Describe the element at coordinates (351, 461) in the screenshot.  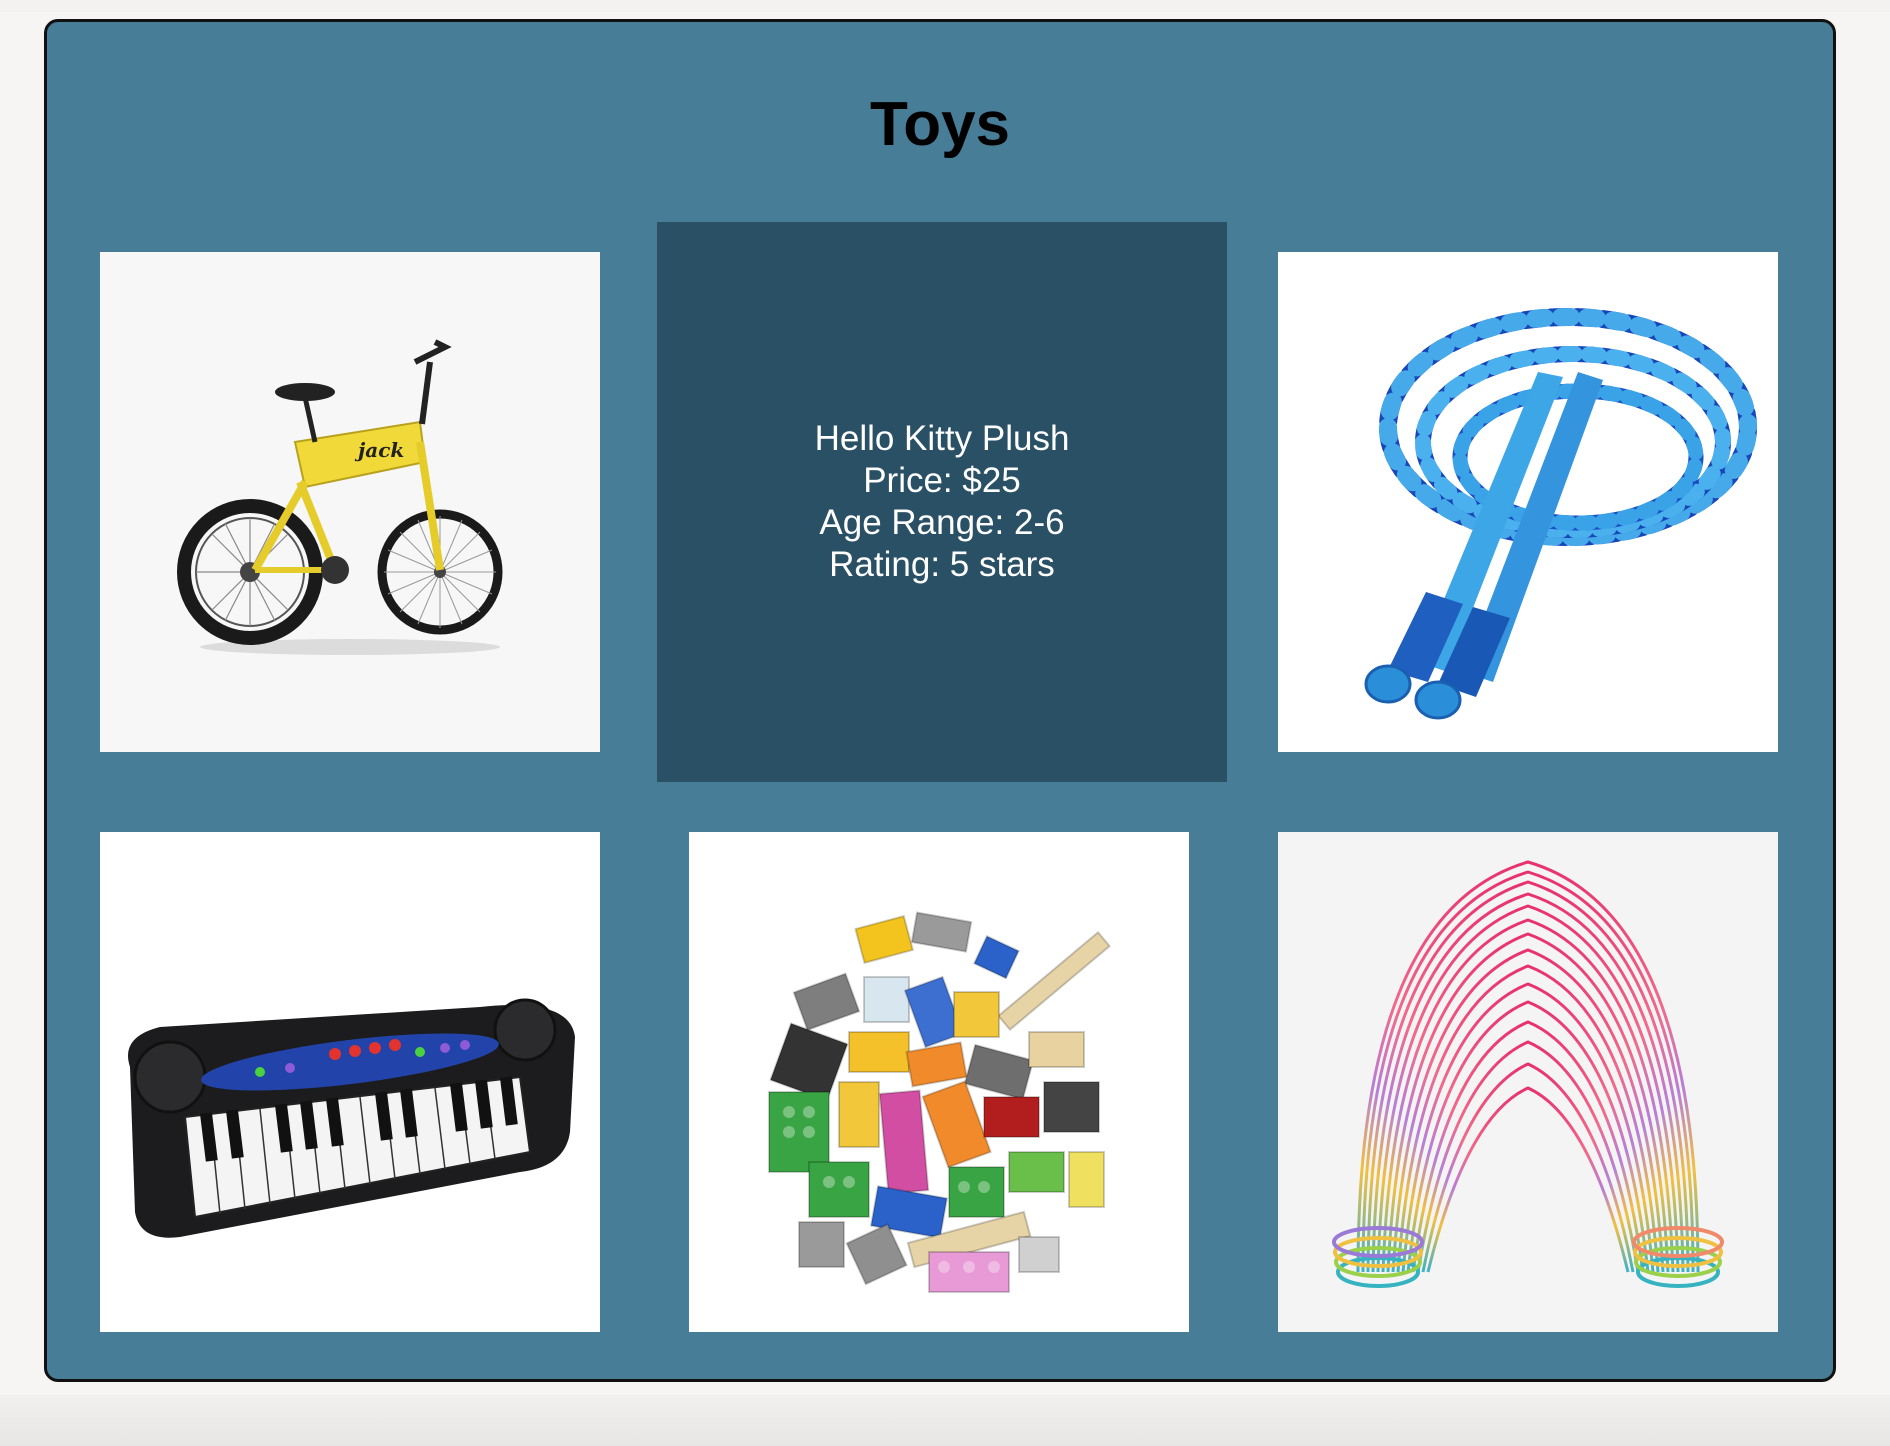
I see `frame: jack` at that location.